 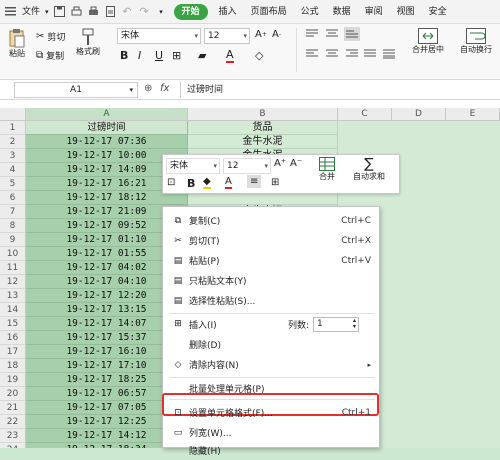 What do you see at coordinates (13, 366) in the screenshot?
I see `row-header: 18` at bounding box center [13, 366].